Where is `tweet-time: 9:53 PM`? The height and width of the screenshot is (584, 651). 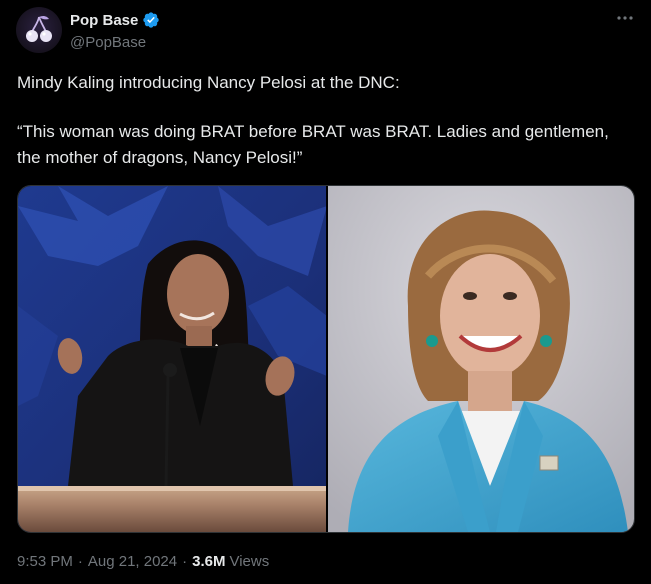
tweet-time: 9:53 PM is located at coordinates (45, 561).